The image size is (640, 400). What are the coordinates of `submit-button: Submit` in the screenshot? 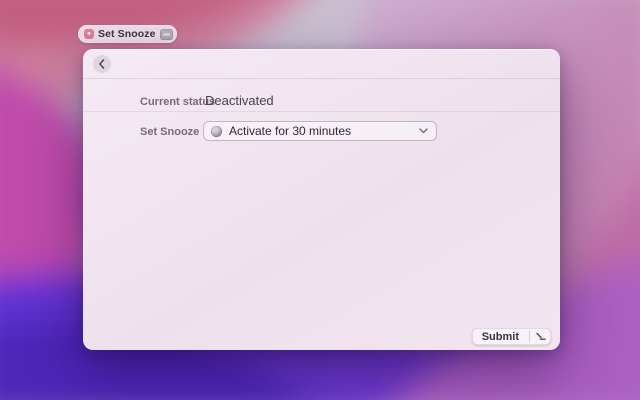 It's located at (511, 336).